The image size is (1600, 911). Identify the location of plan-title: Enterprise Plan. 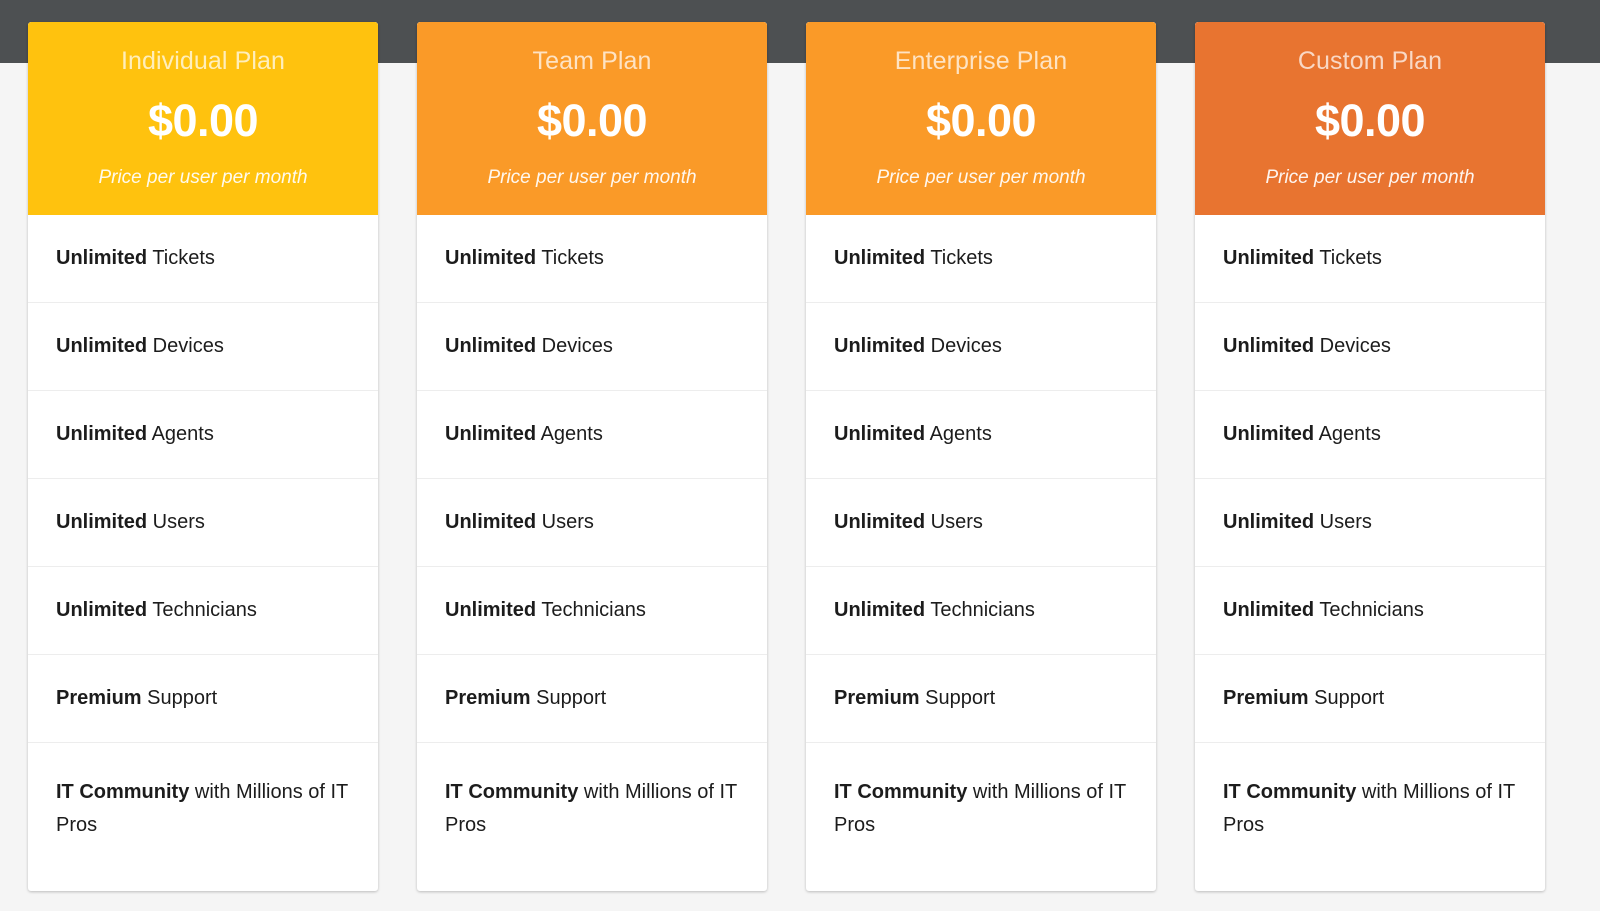
(981, 61).